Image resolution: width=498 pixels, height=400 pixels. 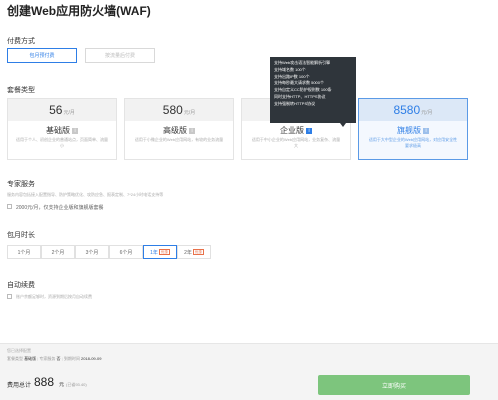 What do you see at coordinates (76, 384) in the screenshot?
I see `discount-text: (已省93.40)` at bounding box center [76, 384].